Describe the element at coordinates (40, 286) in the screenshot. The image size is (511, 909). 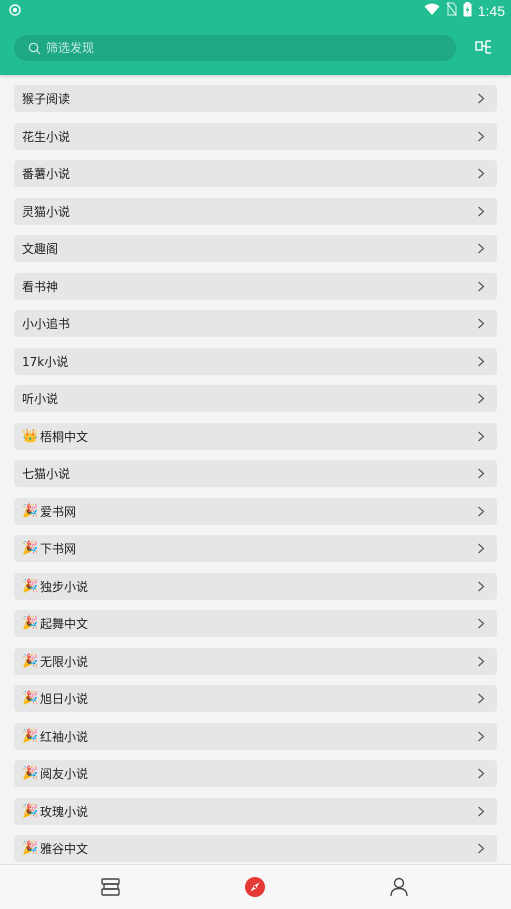
I see `list-item-label: 看书神` at that location.